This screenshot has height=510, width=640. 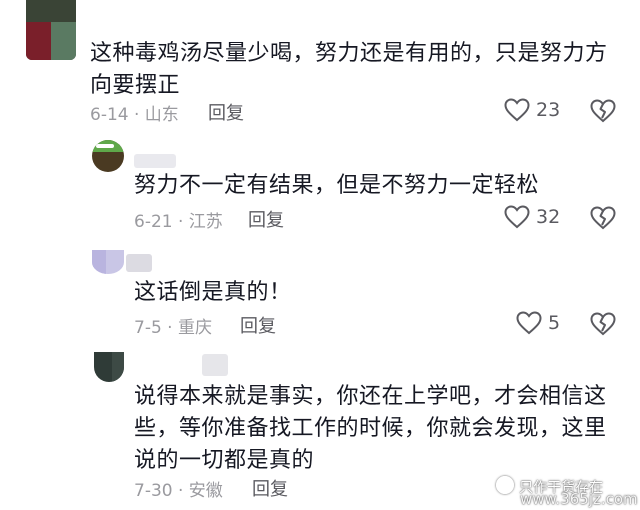 What do you see at coordinates (134, 115) in the screenshot?
I see `comment-date-location: 6-14 · 山东` at bounding box center [134, 115].